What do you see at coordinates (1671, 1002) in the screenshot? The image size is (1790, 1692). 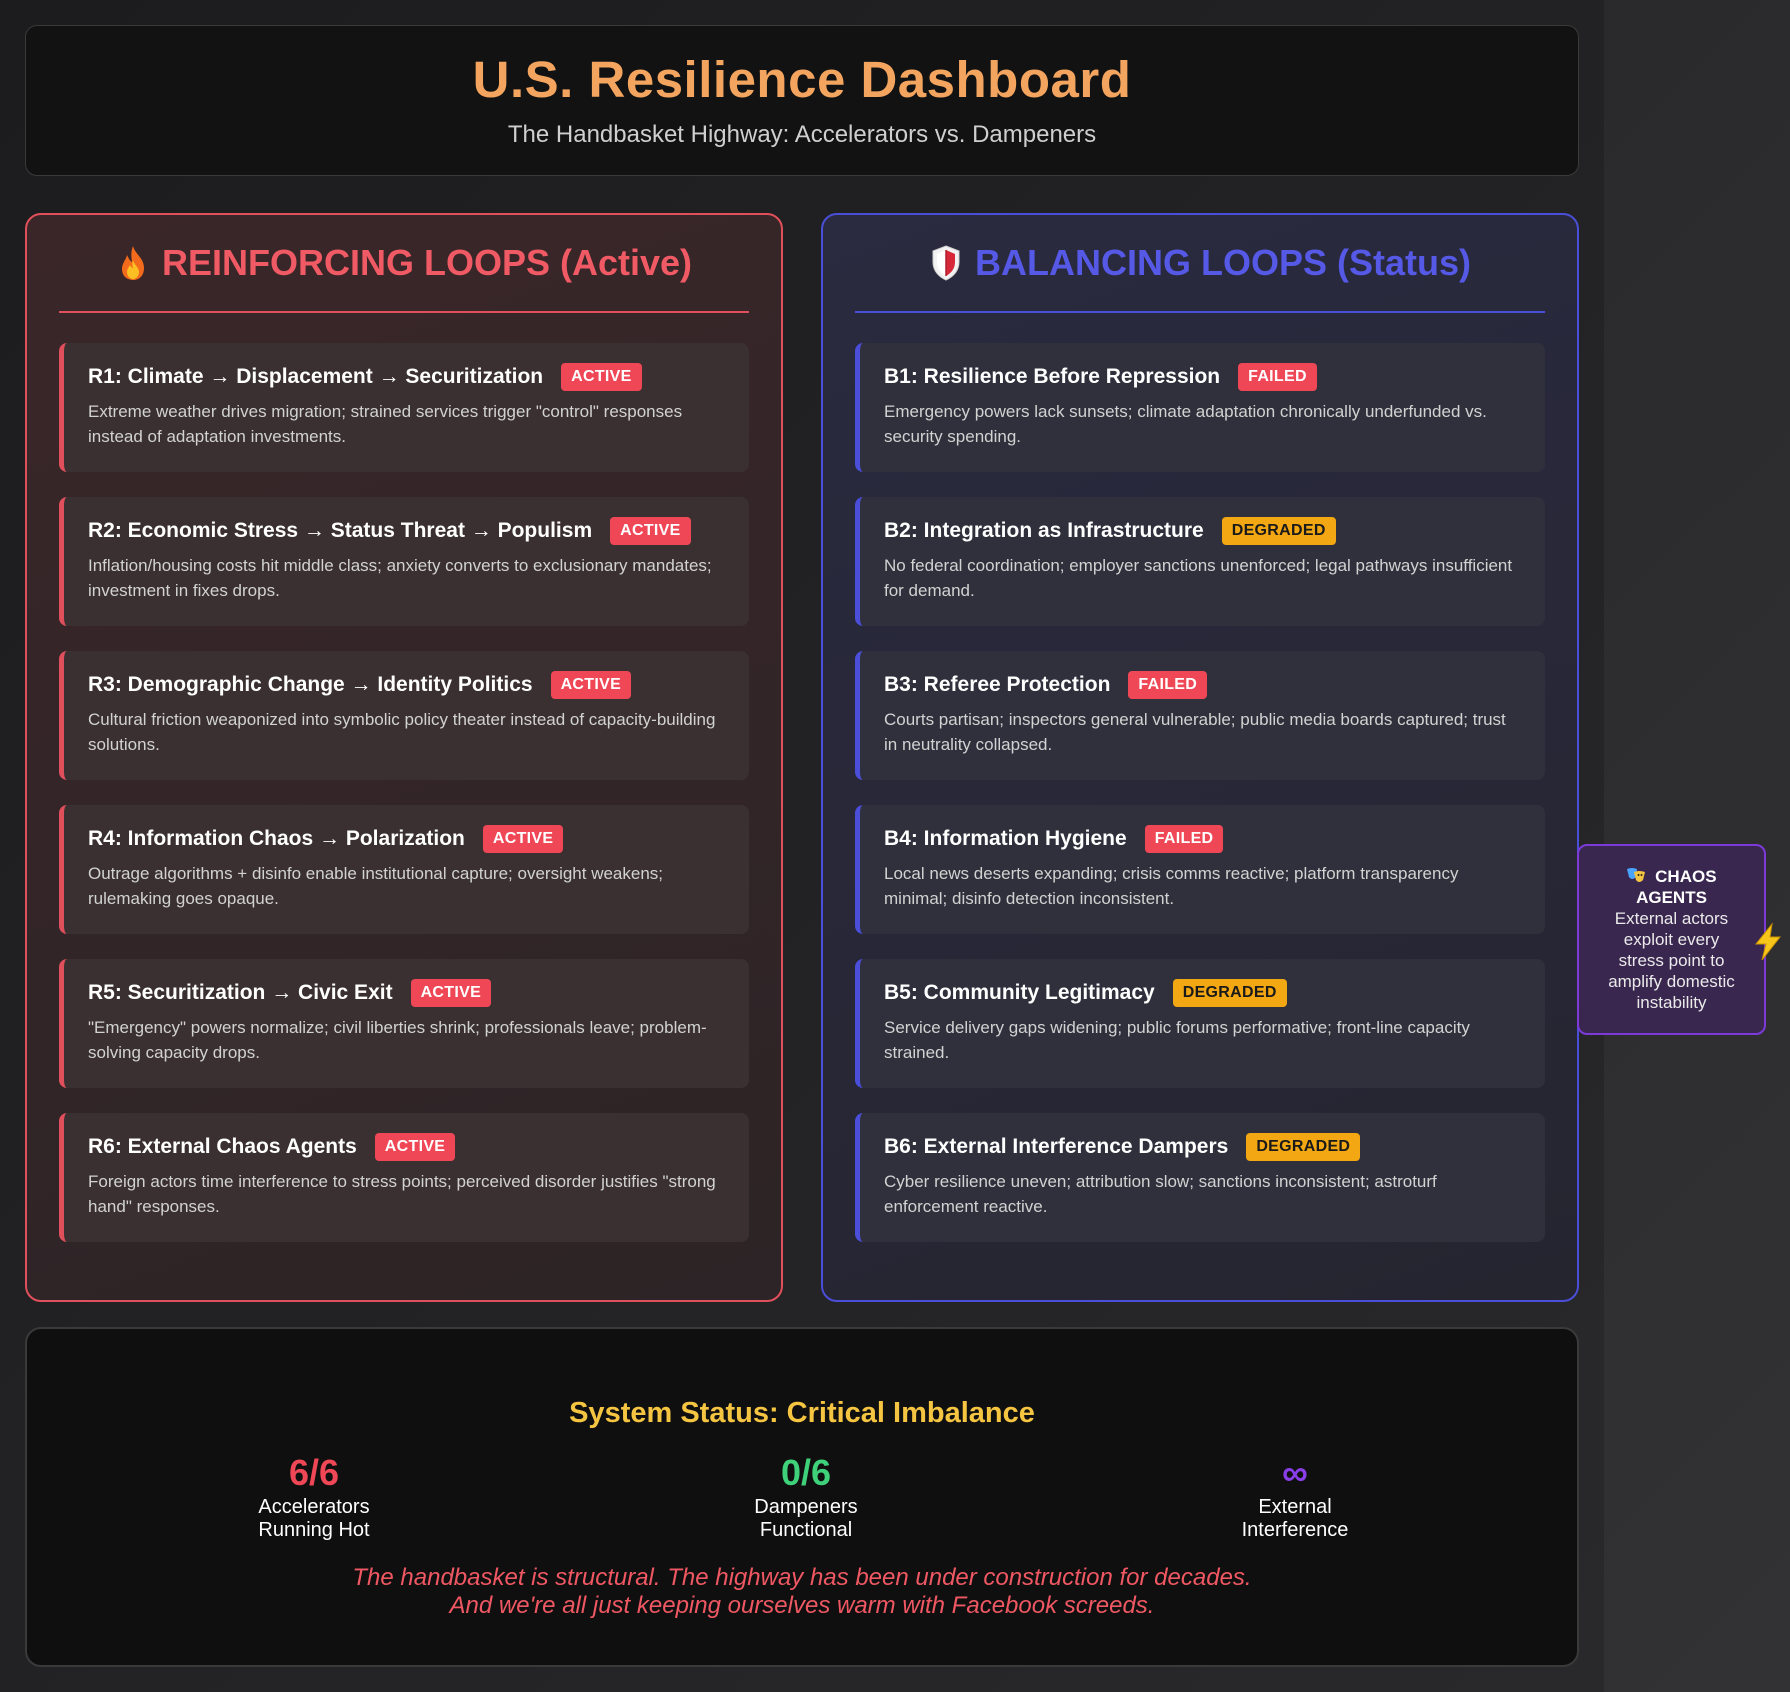 I see `chaos-desc-line: instability` at bounding box center [1671, 1002].